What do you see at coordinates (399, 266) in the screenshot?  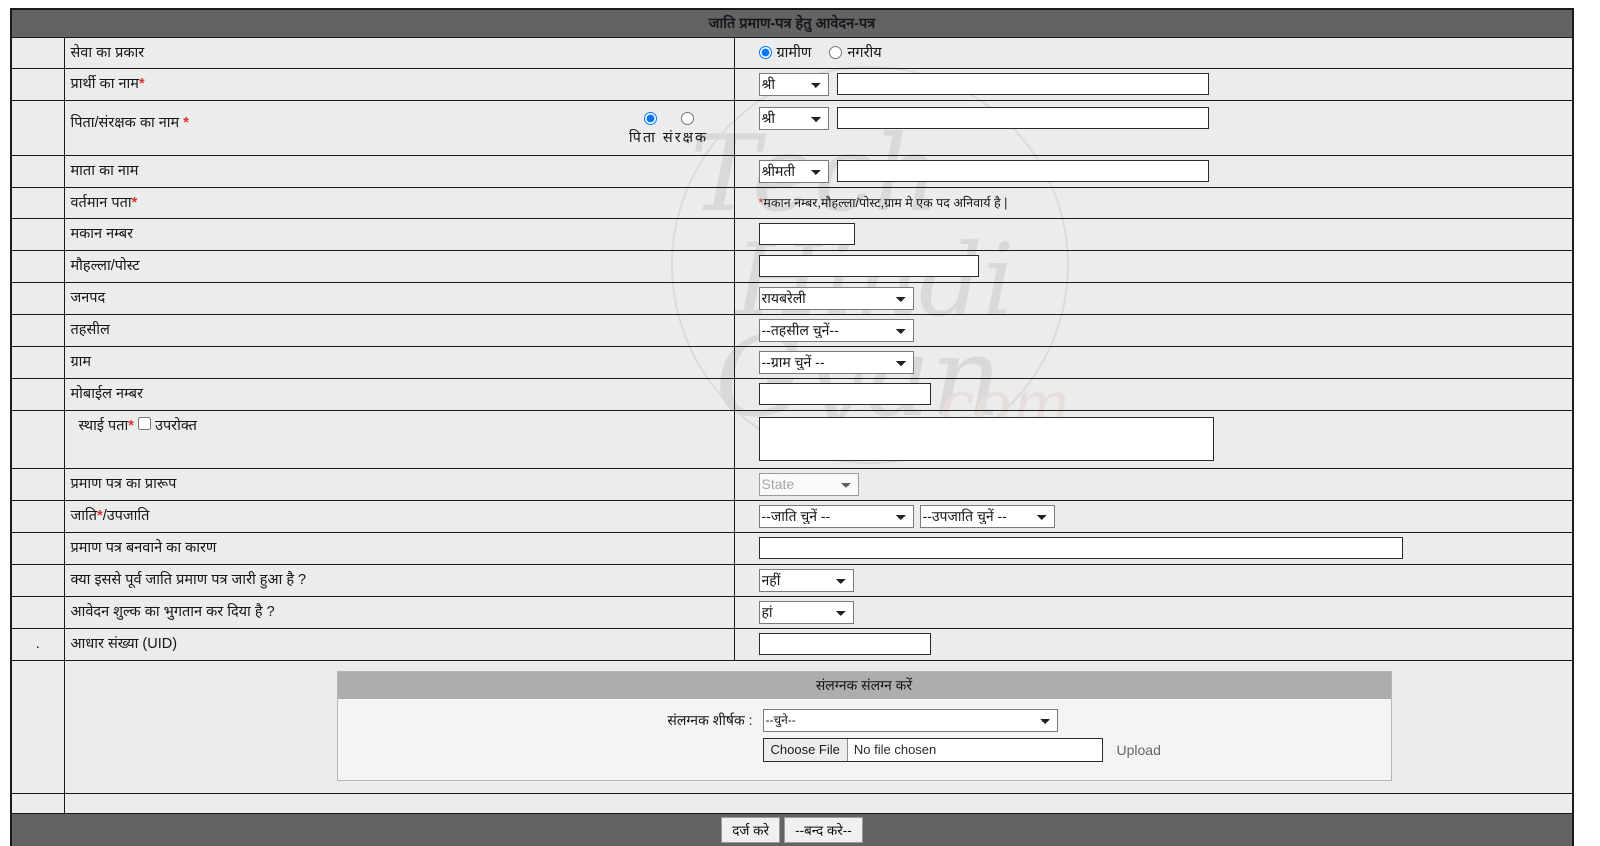 I see `label-mohalla-post-cell: मौहल्ला/पोस्ट` at bounding box center [399, 266].